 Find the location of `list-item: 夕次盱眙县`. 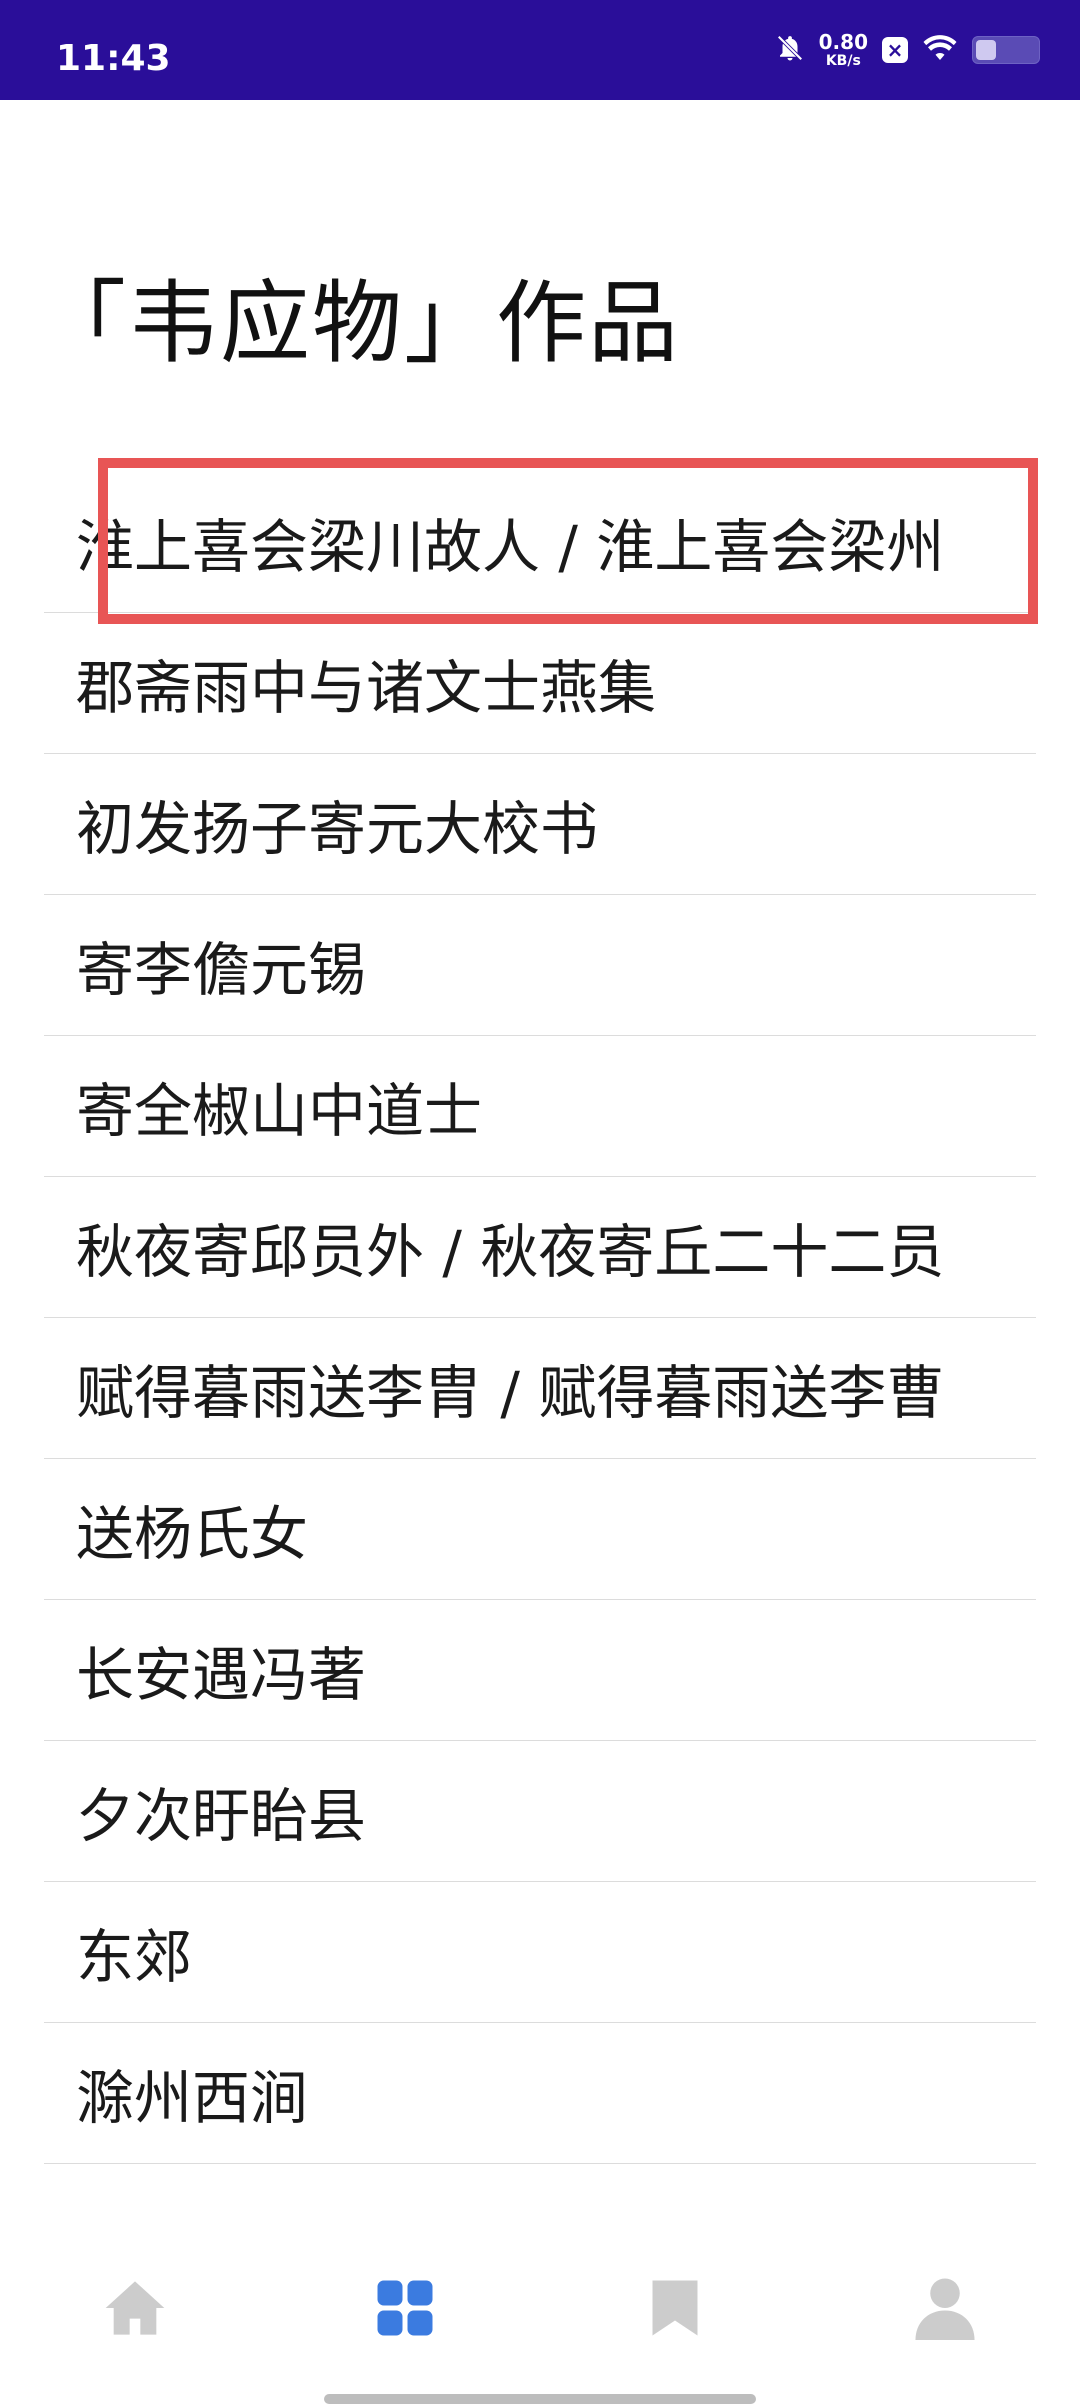

list-item: 夕次盱眙县 is located at coordinates (540, 1811).